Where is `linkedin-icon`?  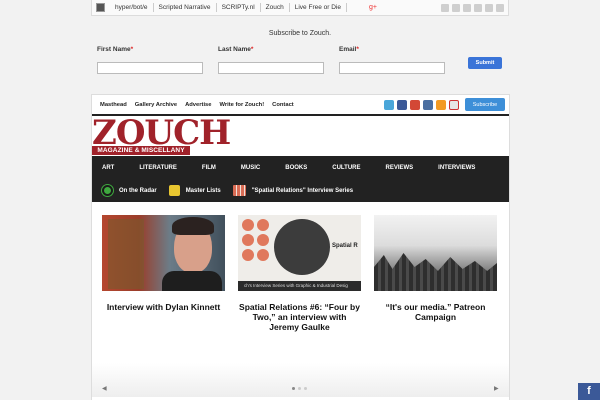
linkedin-icon is located at coordinates (456, 7).